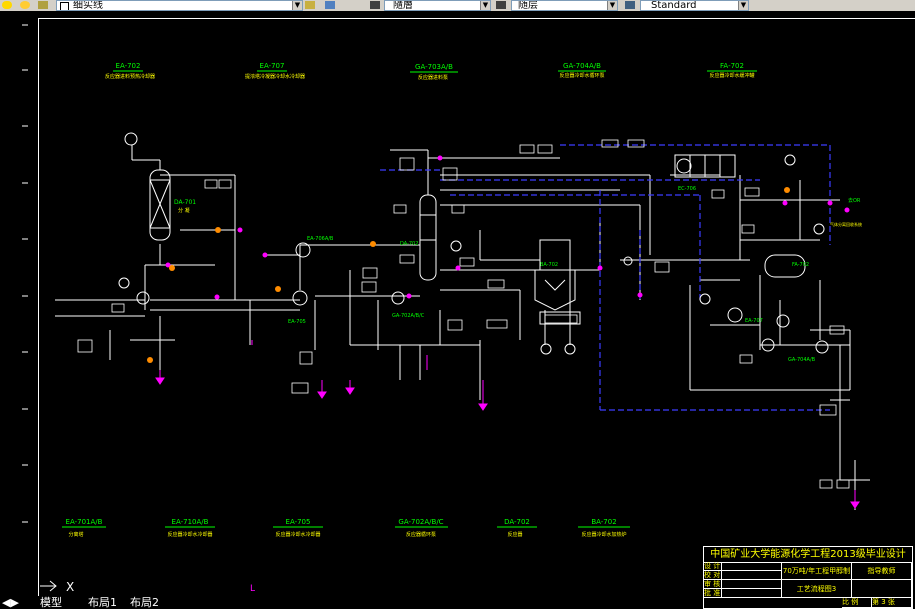 This screenshot has height=609, width=915. I want to click on title-row-label-3: 审 核, so click(713, 584).